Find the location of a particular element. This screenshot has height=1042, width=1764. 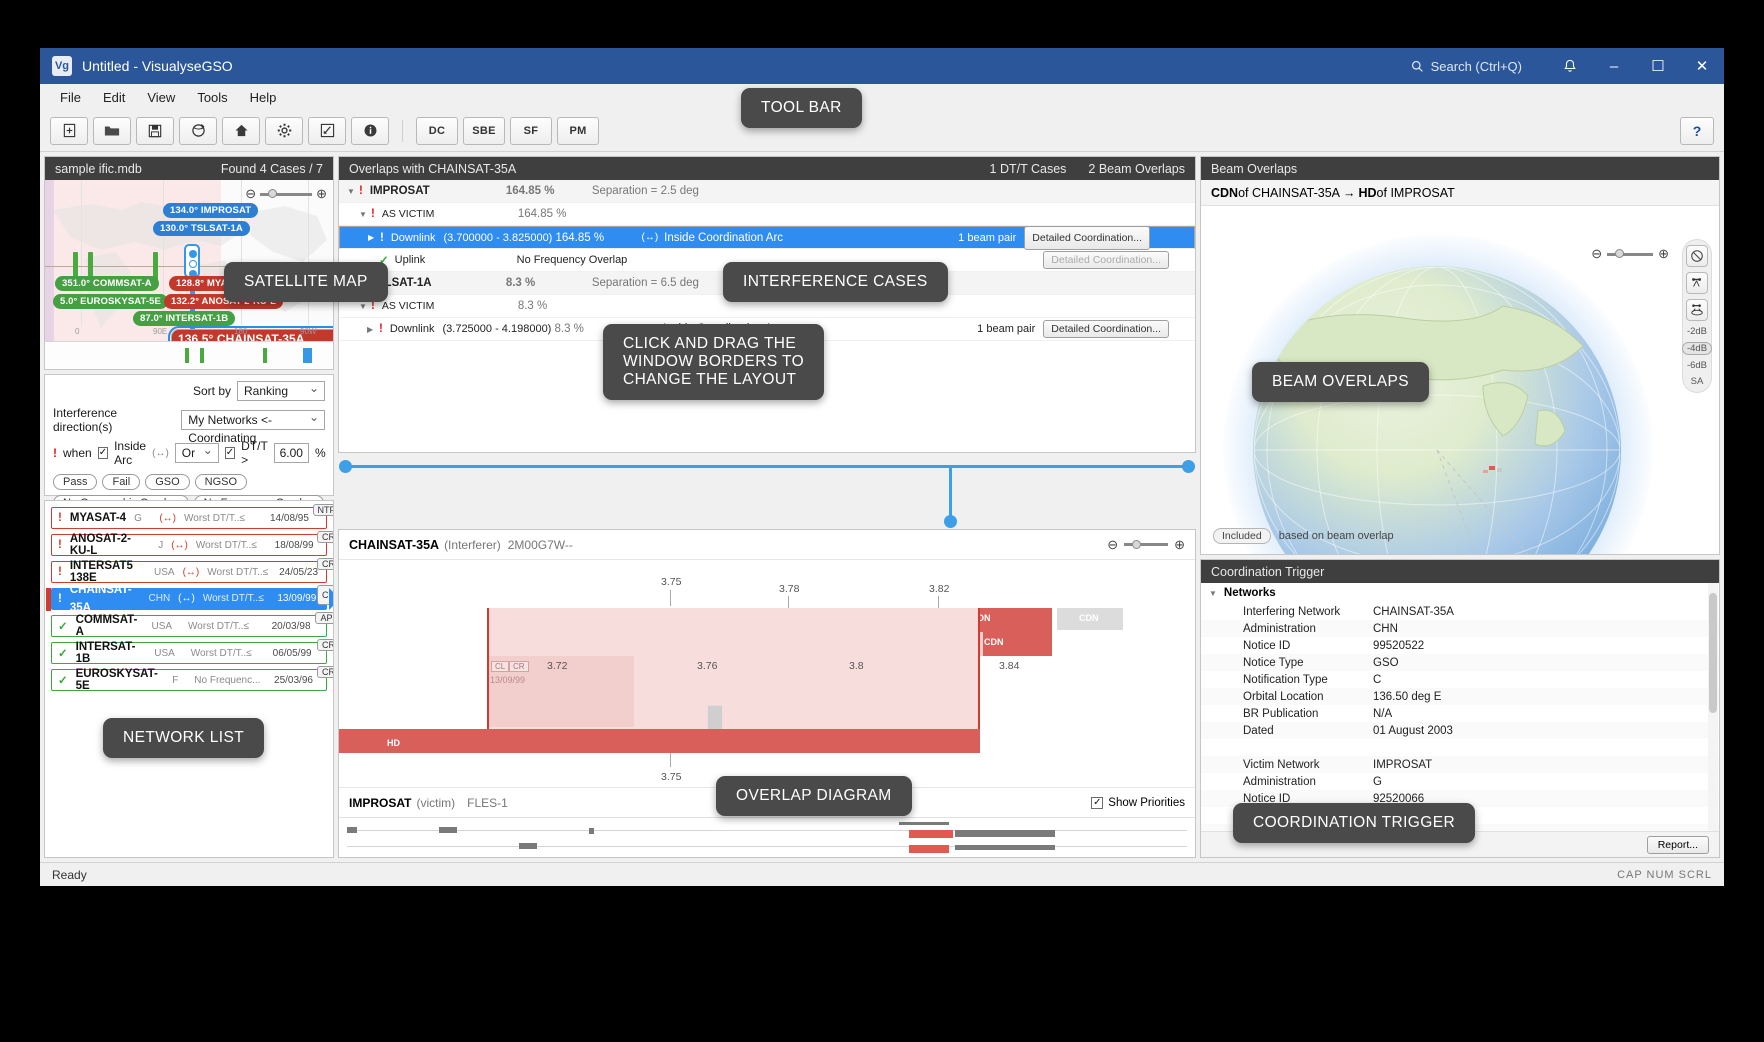

direction-select: My Networks <- Coordinating is located at coordinates (253, 426).